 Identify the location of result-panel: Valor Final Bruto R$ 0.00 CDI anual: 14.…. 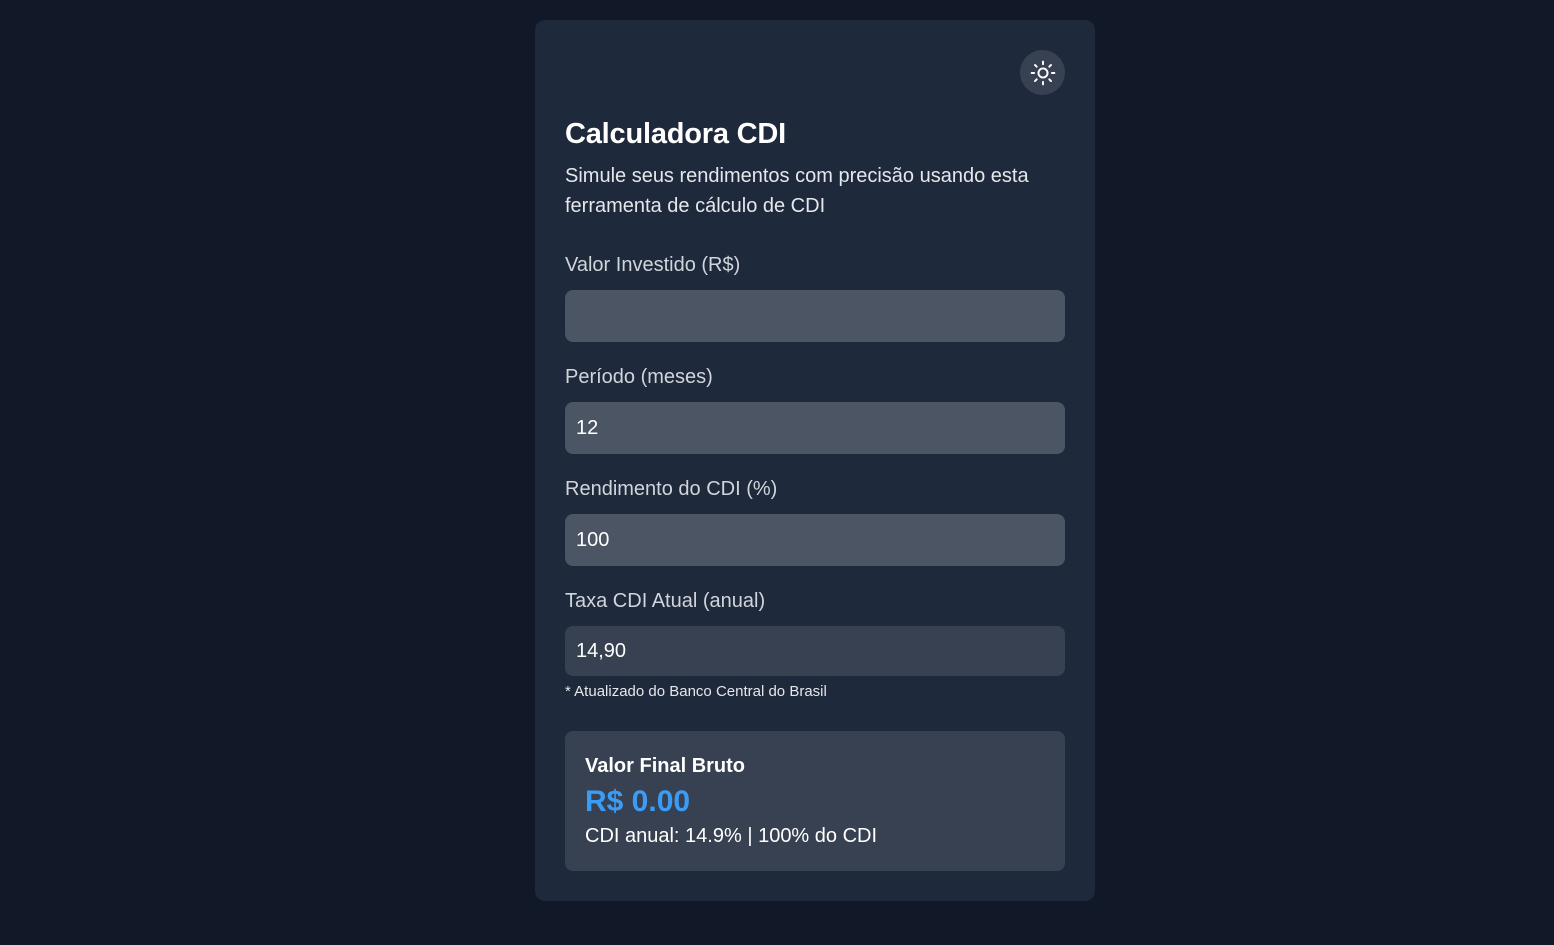
(815, 801).